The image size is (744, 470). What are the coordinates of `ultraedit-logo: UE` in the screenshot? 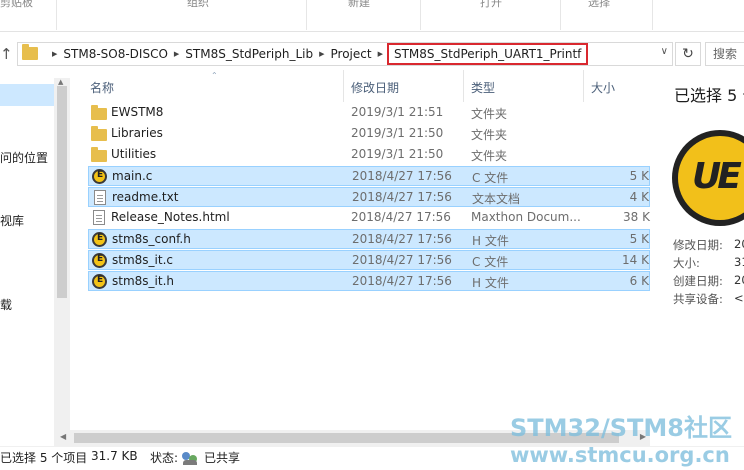 It's located at (708, 178).